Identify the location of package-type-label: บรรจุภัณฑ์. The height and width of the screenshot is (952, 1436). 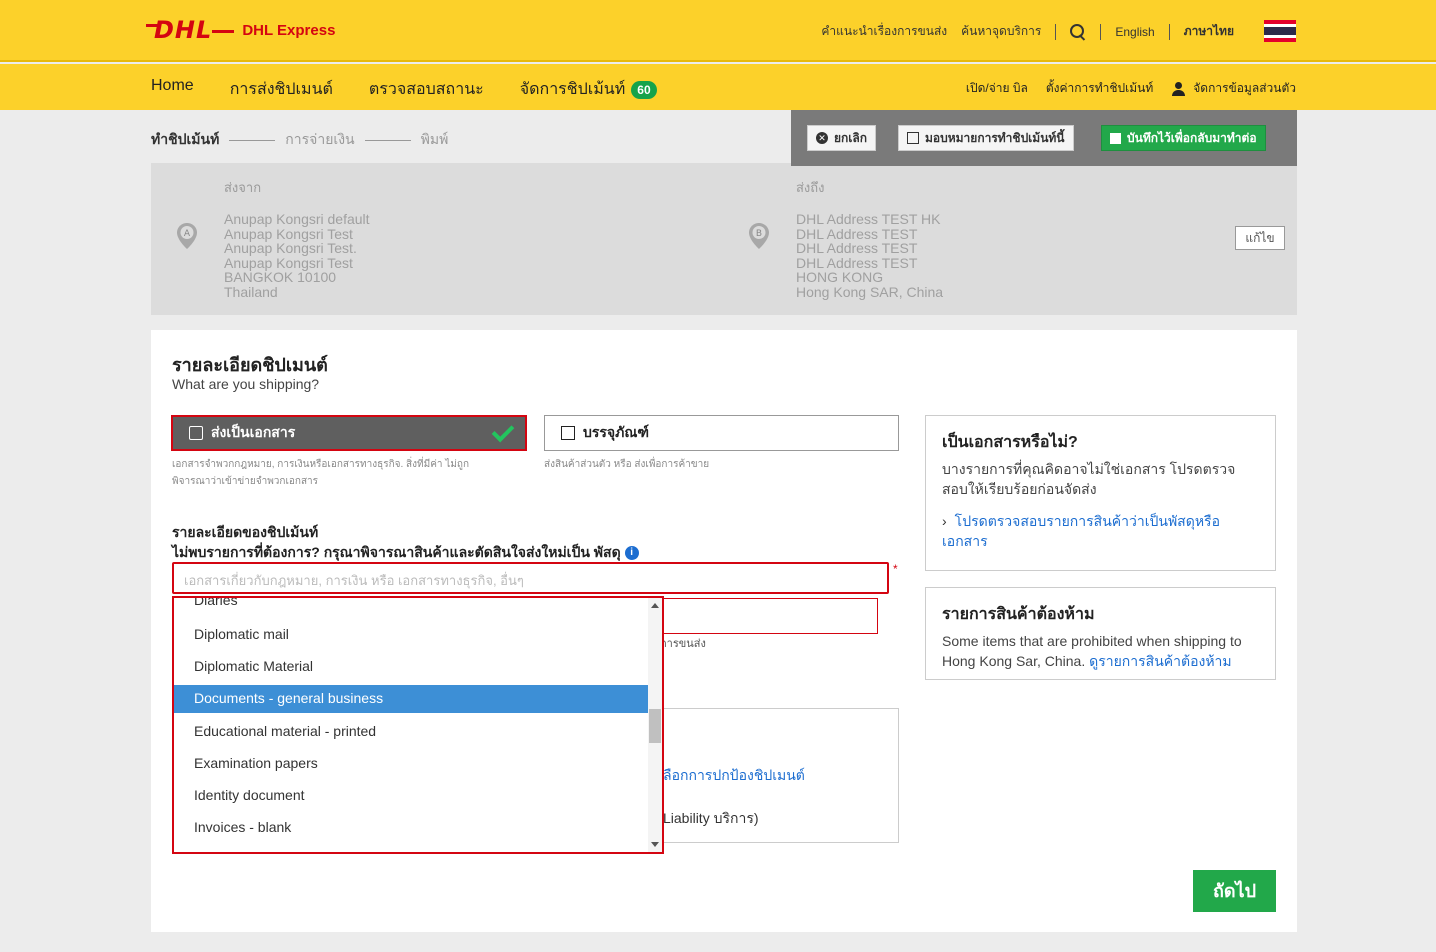
(616, 432).